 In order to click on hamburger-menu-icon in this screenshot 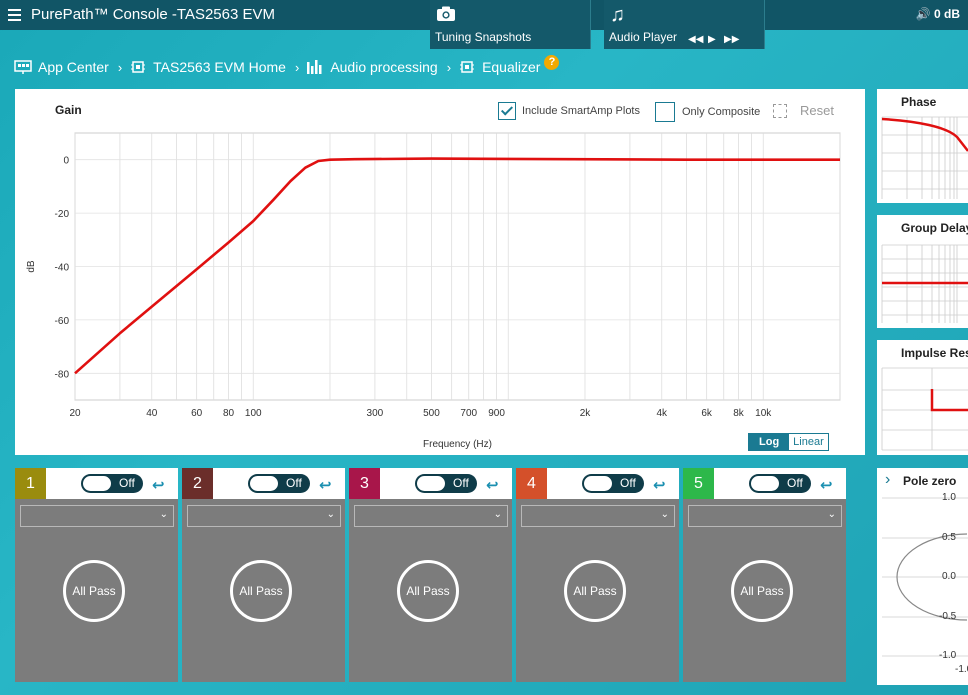, I will do `click(14, 15)`.